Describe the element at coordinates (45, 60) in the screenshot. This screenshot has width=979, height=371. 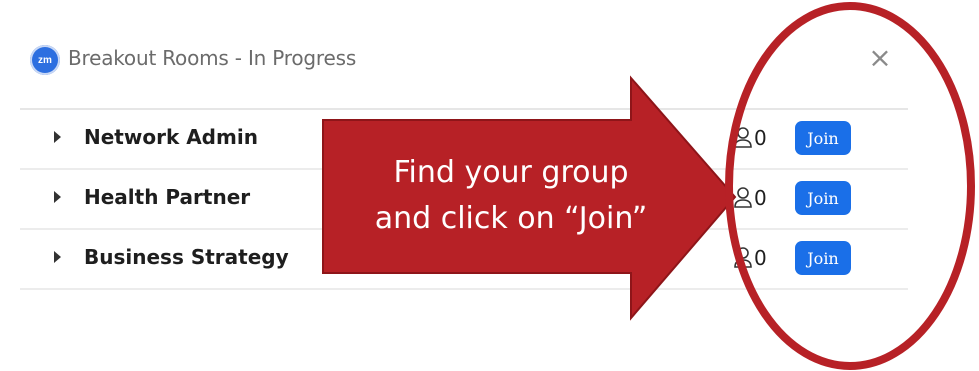
I see `zoom-logo-icon: zm` at that location.